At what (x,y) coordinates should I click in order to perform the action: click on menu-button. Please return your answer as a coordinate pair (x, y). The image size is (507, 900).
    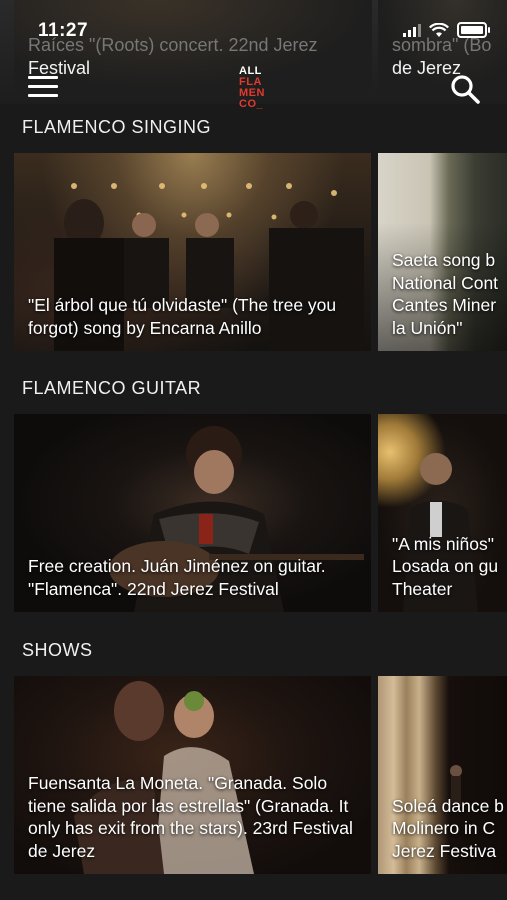
    Looking at the image, I should click on (43, 87).